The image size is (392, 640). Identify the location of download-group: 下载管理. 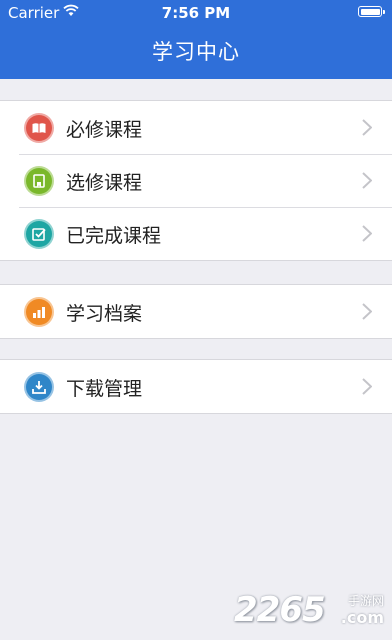
(196, 386).